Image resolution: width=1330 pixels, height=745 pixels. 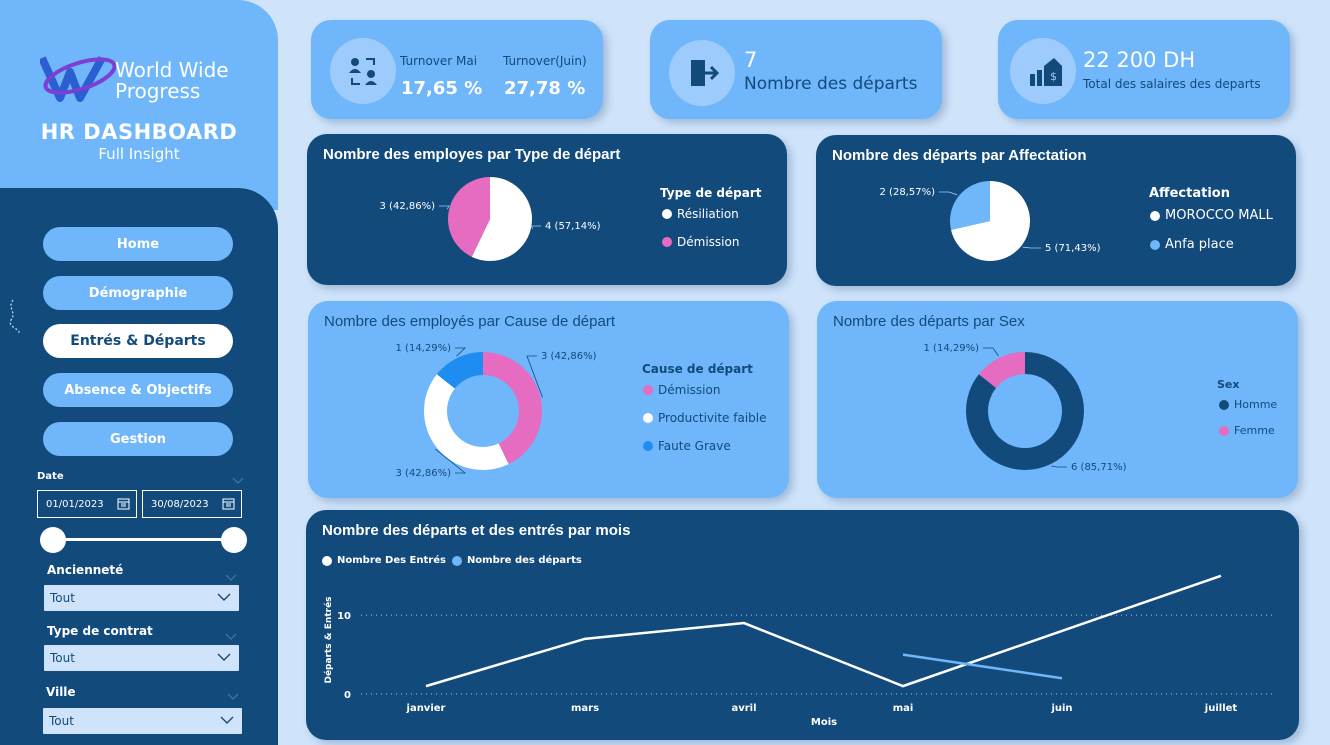 What do you see at coordinates (1139, 60) in the screenshot?
I see `salaires-value: 22 200 DH` at bounding box center [1139, 60].